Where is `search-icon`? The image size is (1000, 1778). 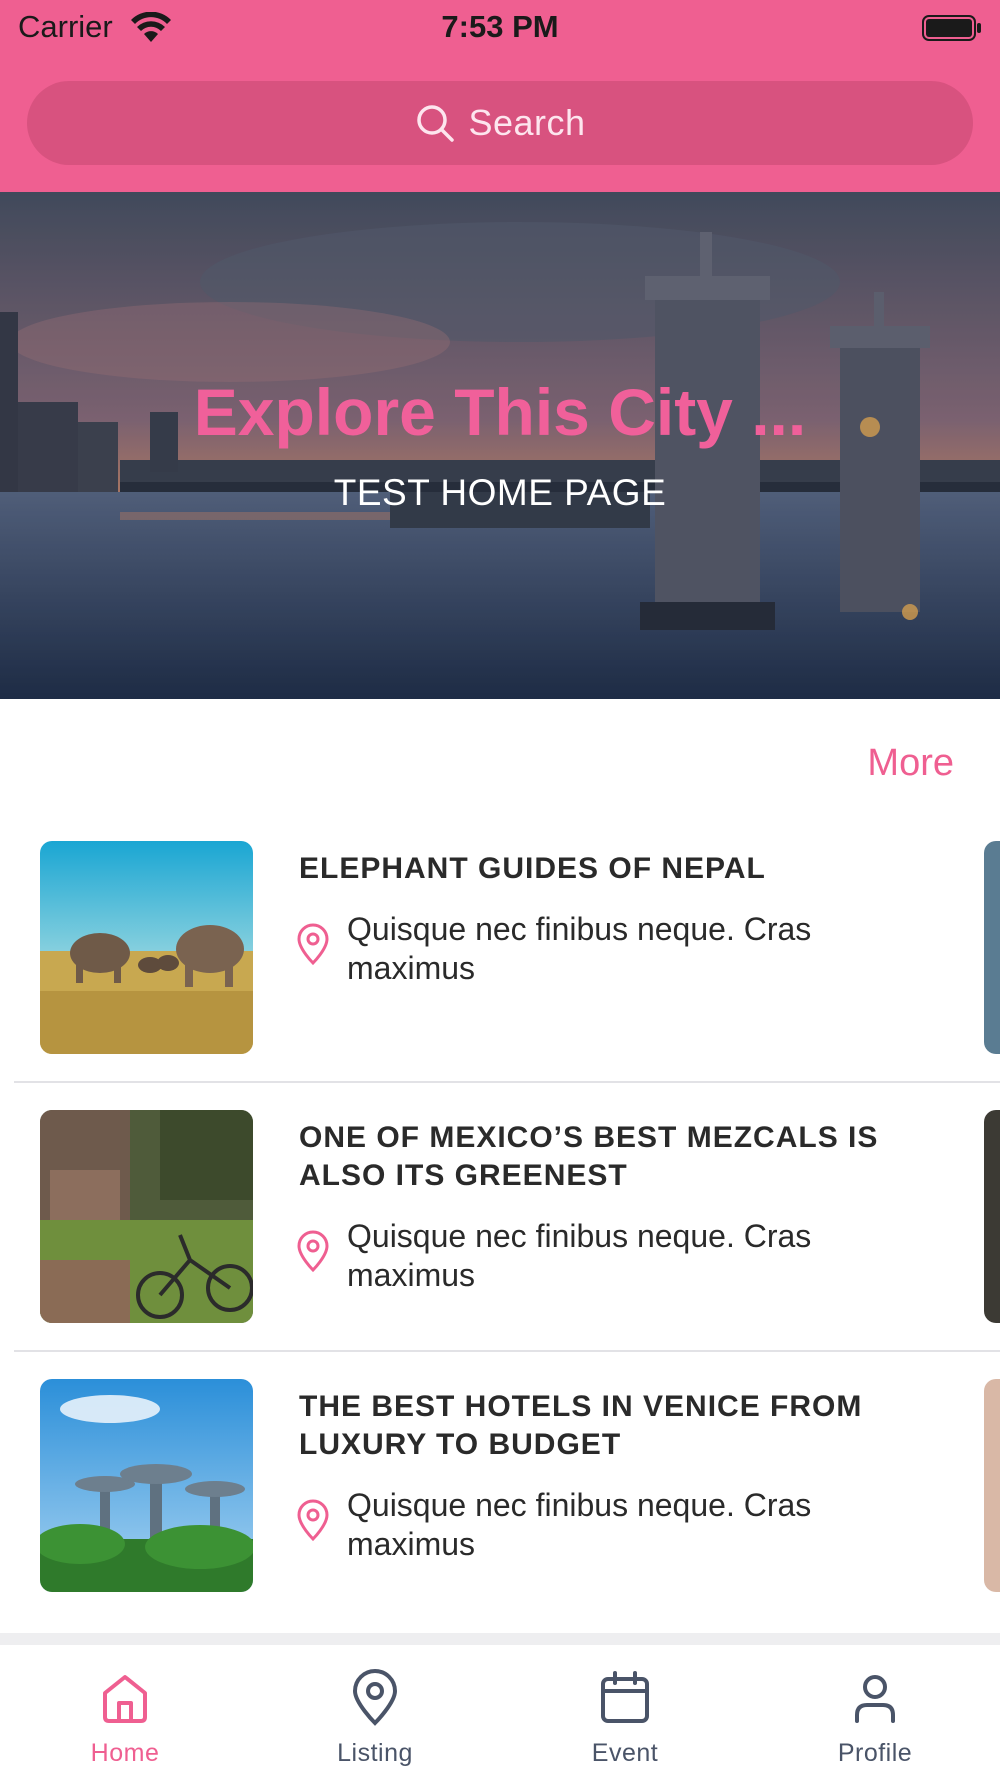
search-icon is located at coordinates (436, 123).